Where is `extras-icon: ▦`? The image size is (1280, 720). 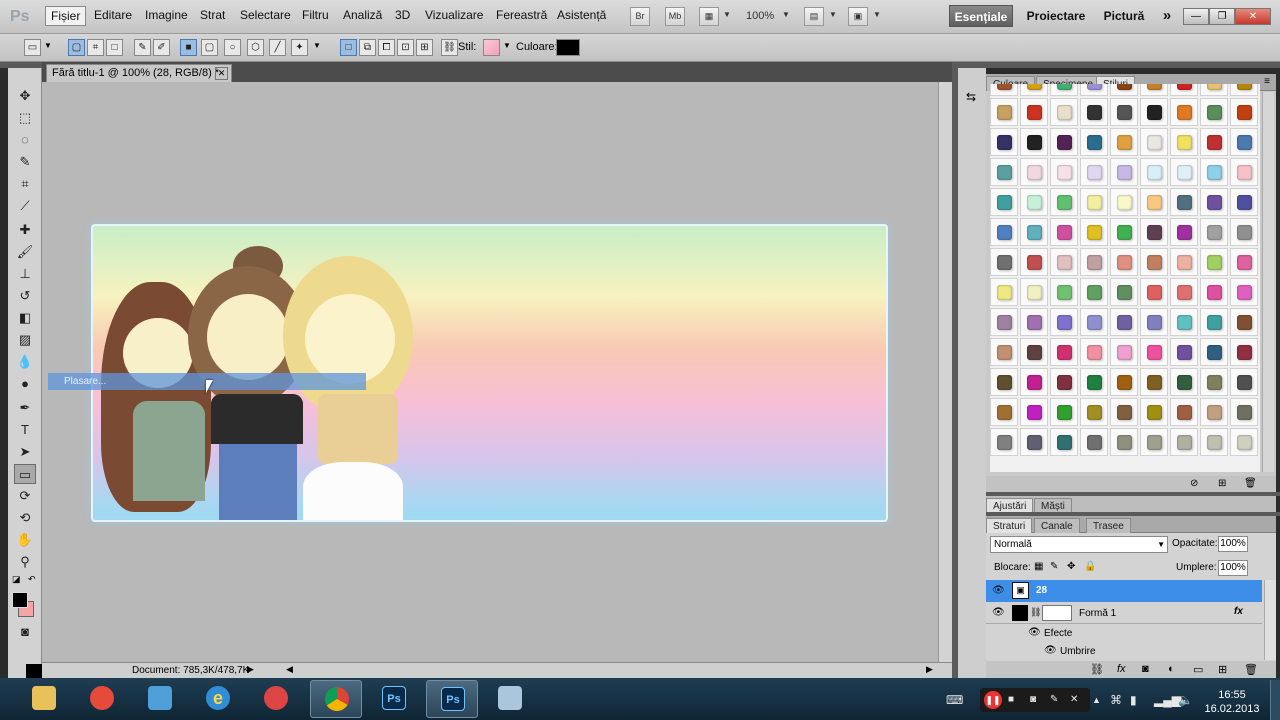 extras-icon: ▦ is located at coordinates (709, 16).